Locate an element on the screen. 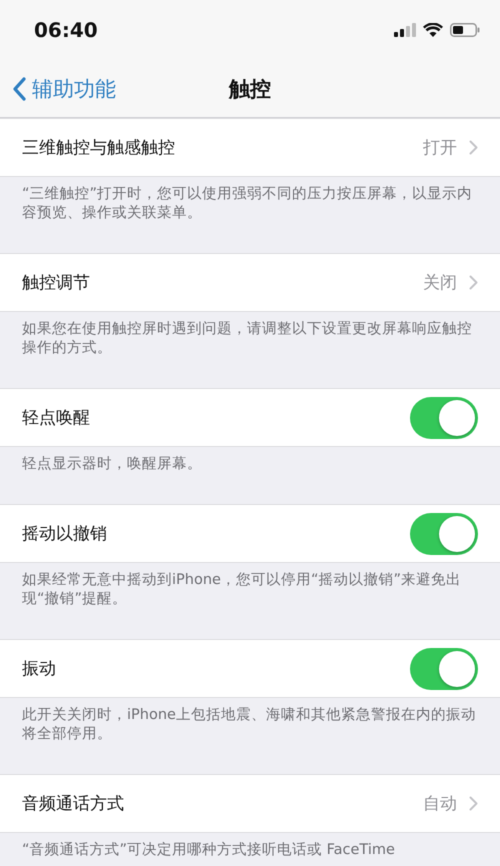 Image resolution: width=500 pixels, height=866 pixels. settings-row: 触控调节 关闭 is located at coordinates (250, 282).